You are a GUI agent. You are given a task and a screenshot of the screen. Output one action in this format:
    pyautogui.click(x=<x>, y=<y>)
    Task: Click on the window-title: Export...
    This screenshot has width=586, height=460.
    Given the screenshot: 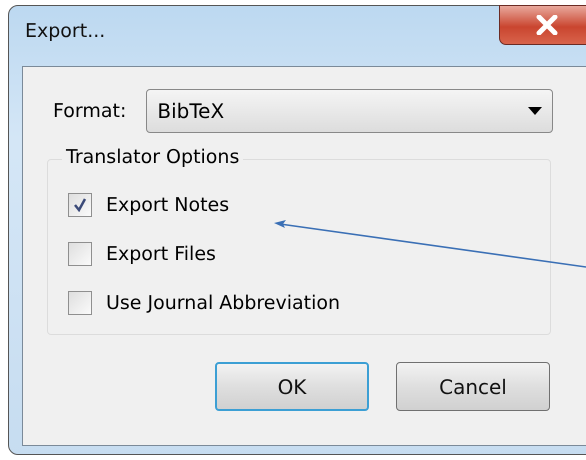 What is the action you would take?
    pyautogui.click(x=65, y=31)
    